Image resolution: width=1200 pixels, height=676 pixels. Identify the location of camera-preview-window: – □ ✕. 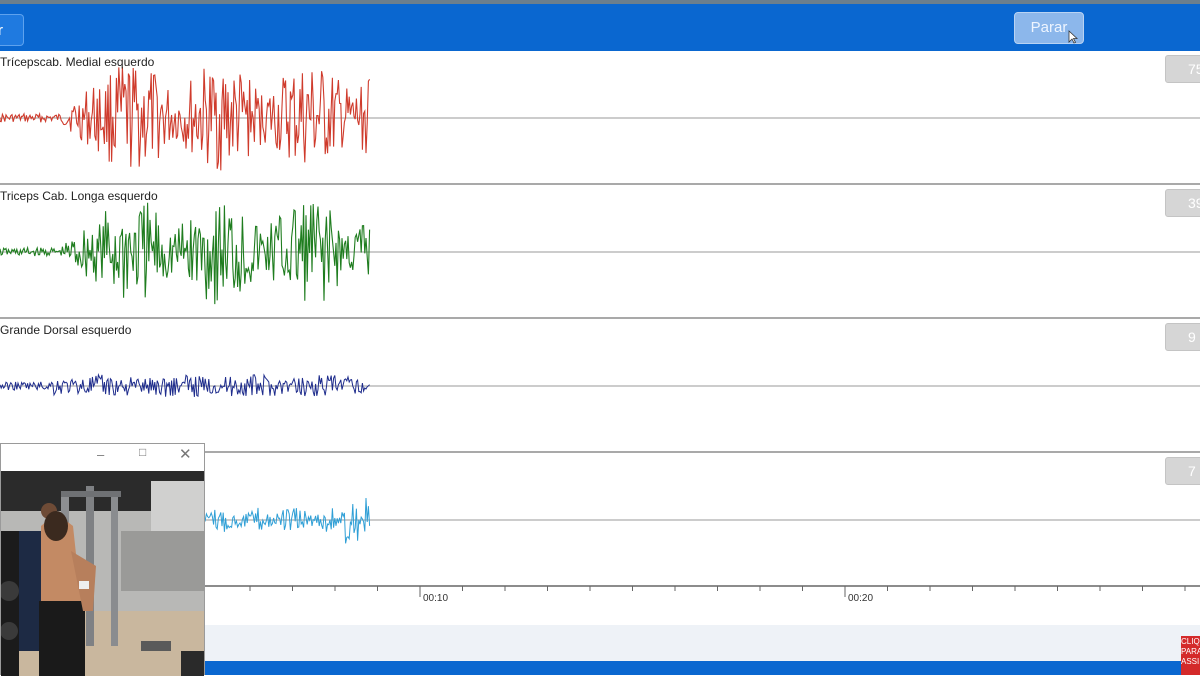
(102, 559).